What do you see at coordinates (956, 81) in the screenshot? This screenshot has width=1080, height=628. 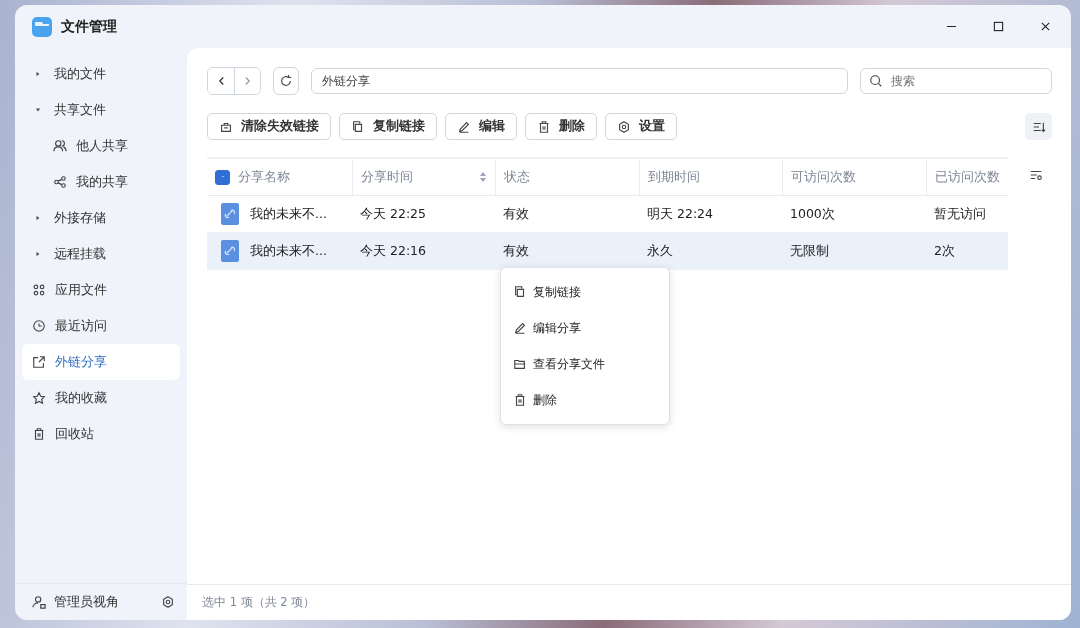 I see `search-field: 搜索` at bounding box center [956, 81].